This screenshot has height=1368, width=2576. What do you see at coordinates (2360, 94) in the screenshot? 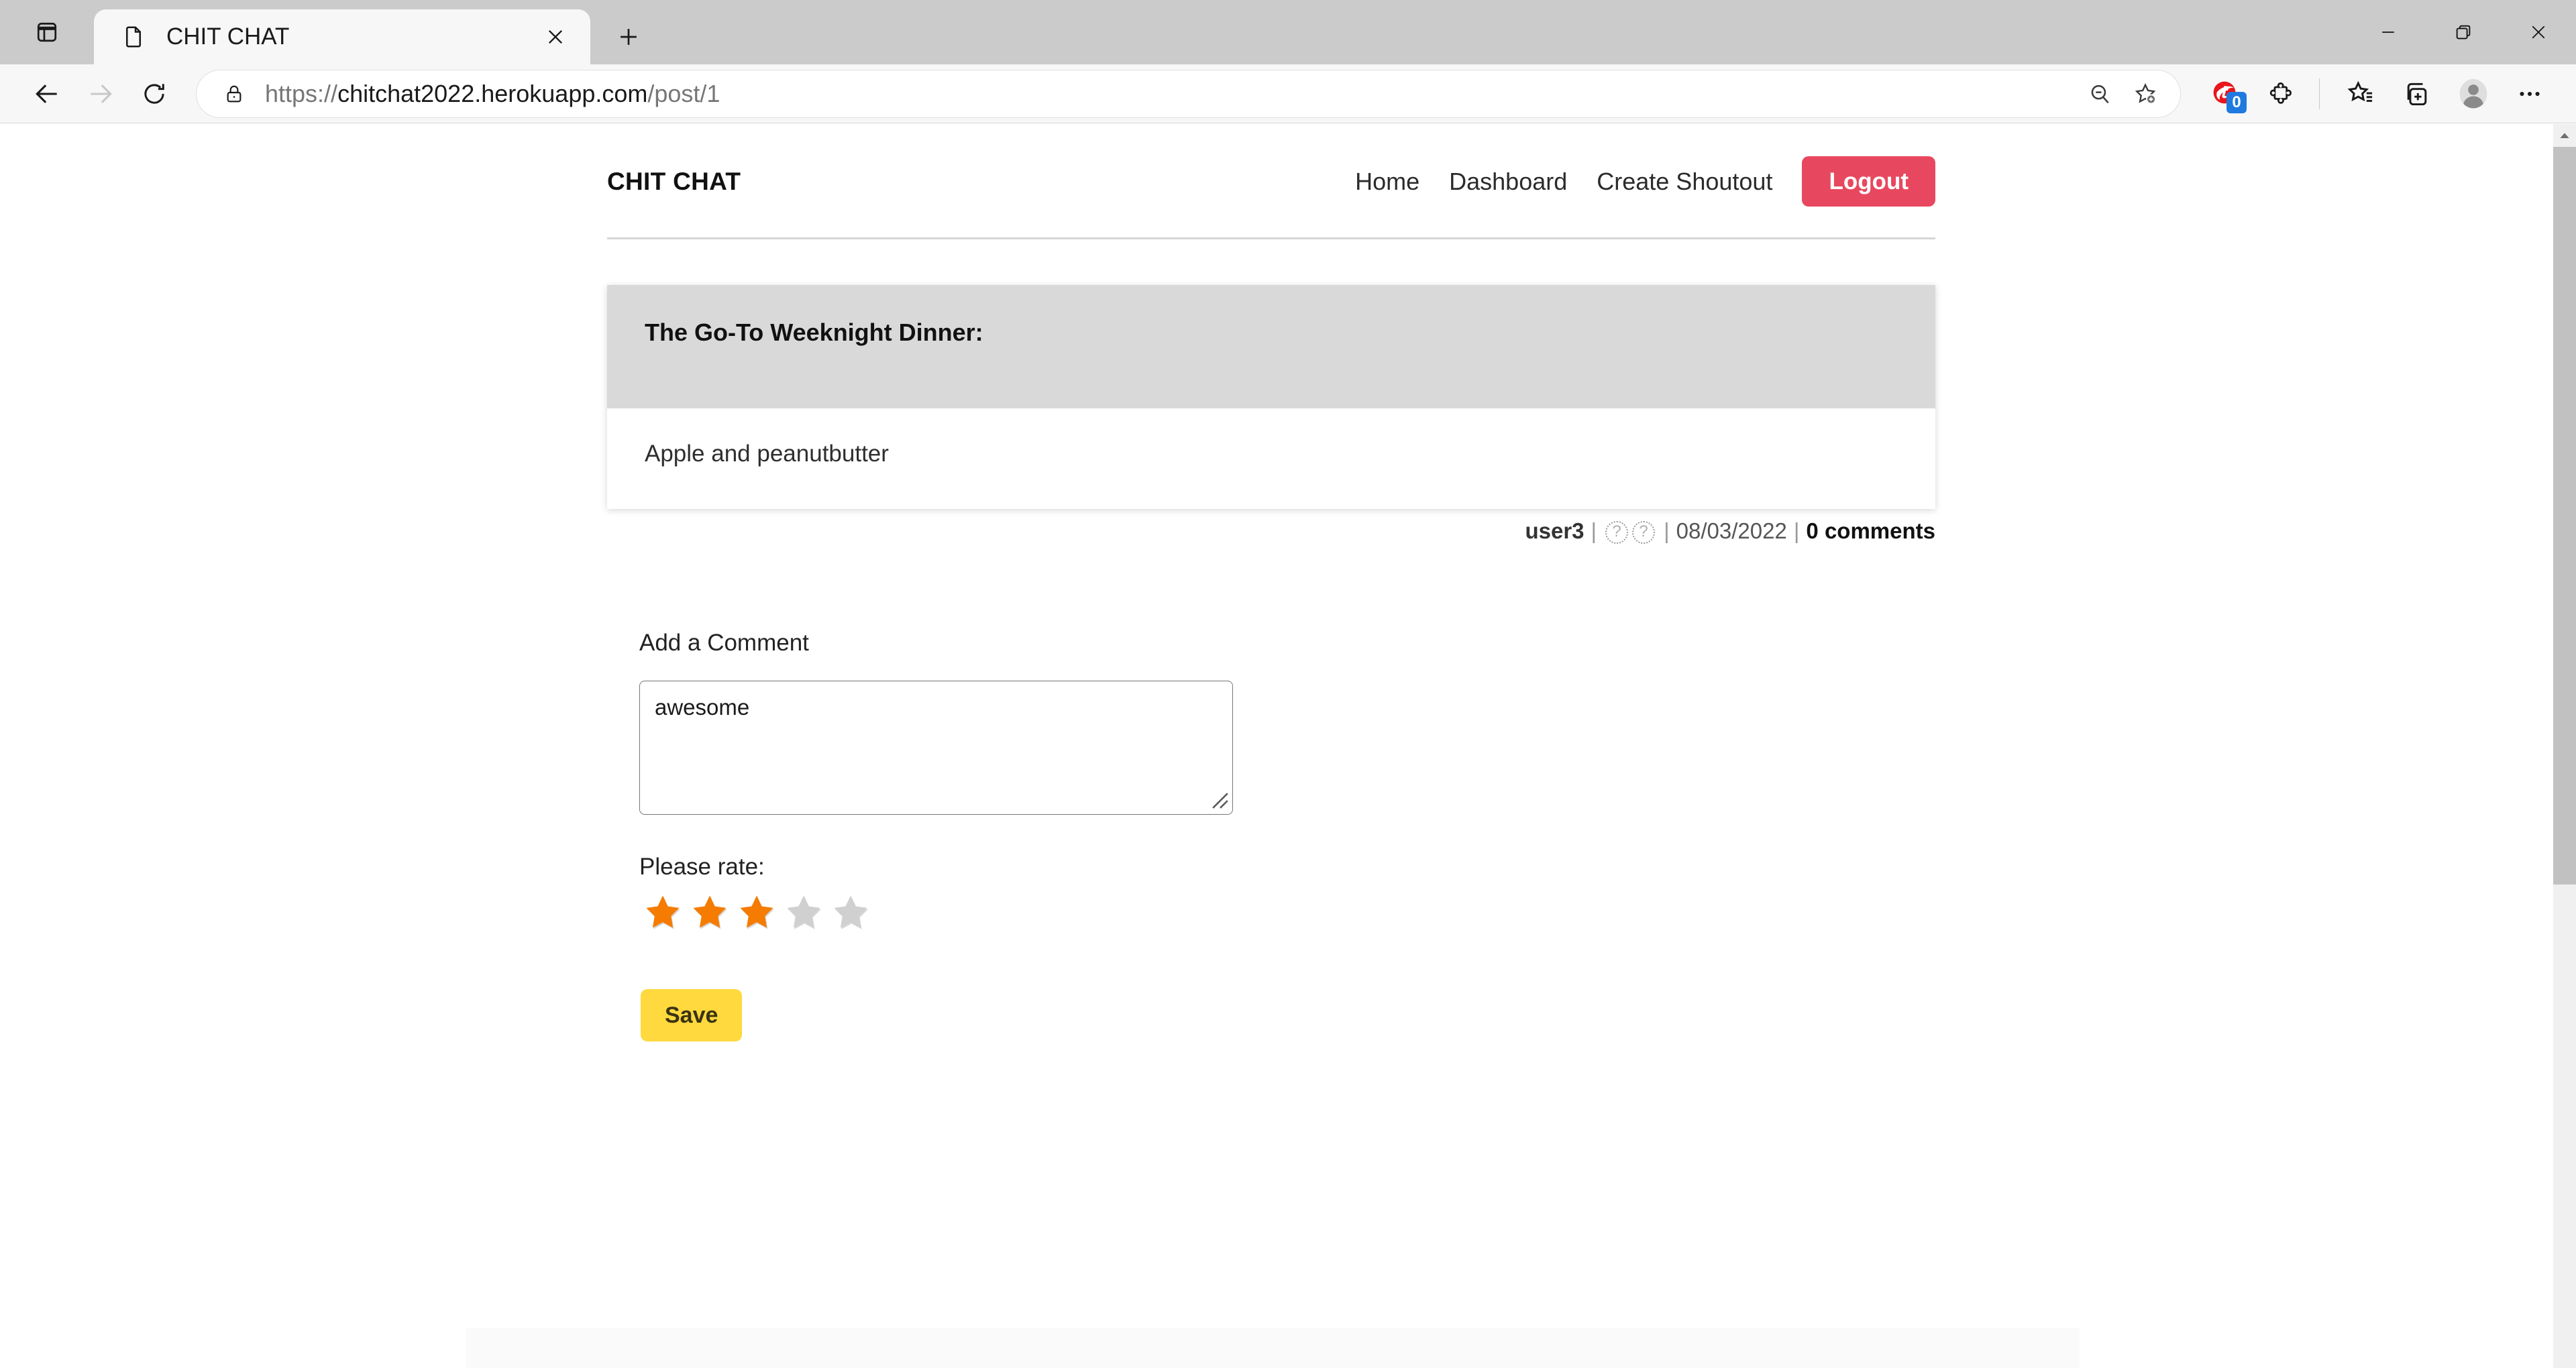
I see `favorites-list-icon` at bounding box center [2360, 94].